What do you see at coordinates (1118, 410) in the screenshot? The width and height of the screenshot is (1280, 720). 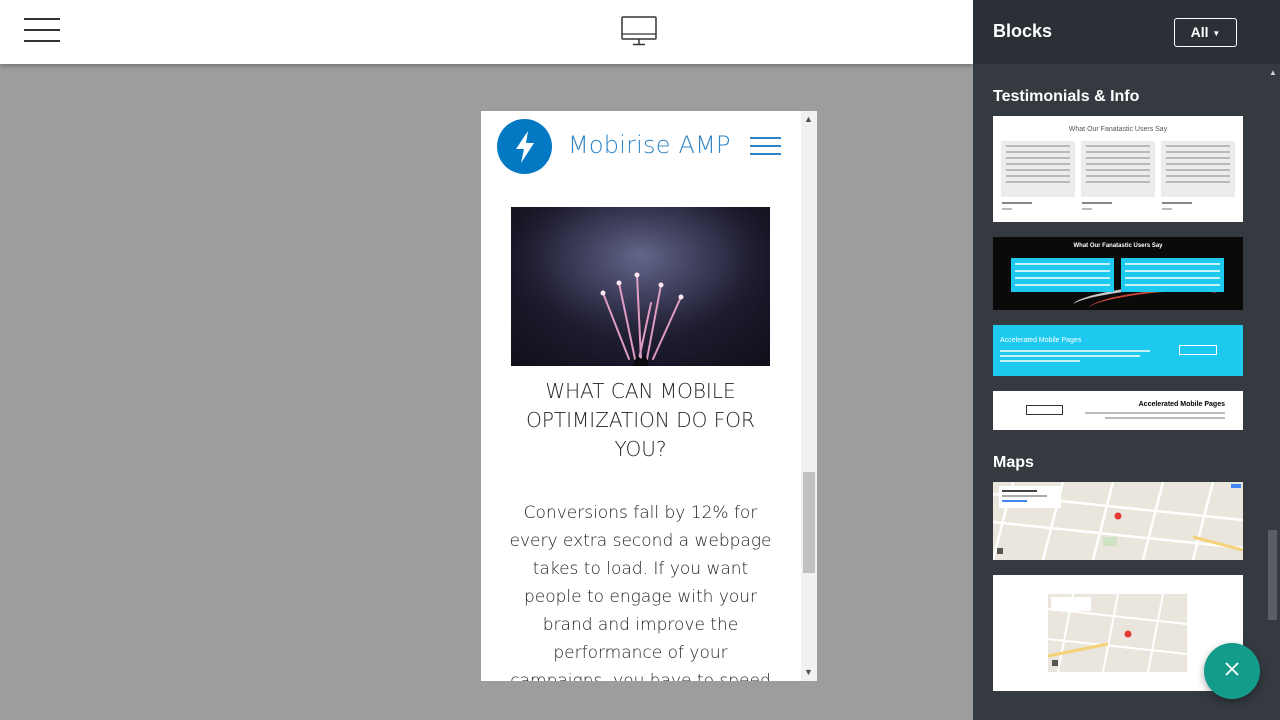 I see `block-thumbnail-amp-white: Accelerated Mobile Pages` at bounding box center [1118, 410].